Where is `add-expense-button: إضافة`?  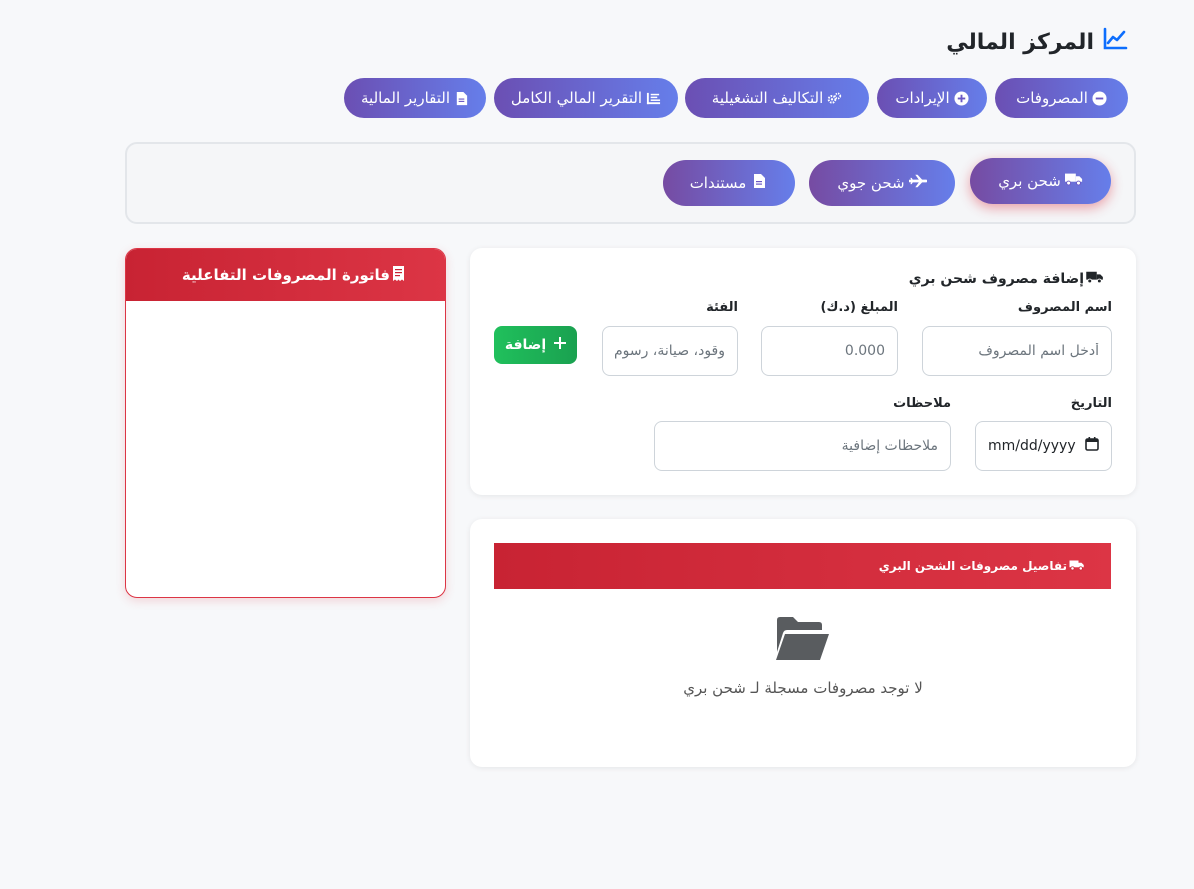 add-expense-button: إضافة is located at coordinates (535, 345).